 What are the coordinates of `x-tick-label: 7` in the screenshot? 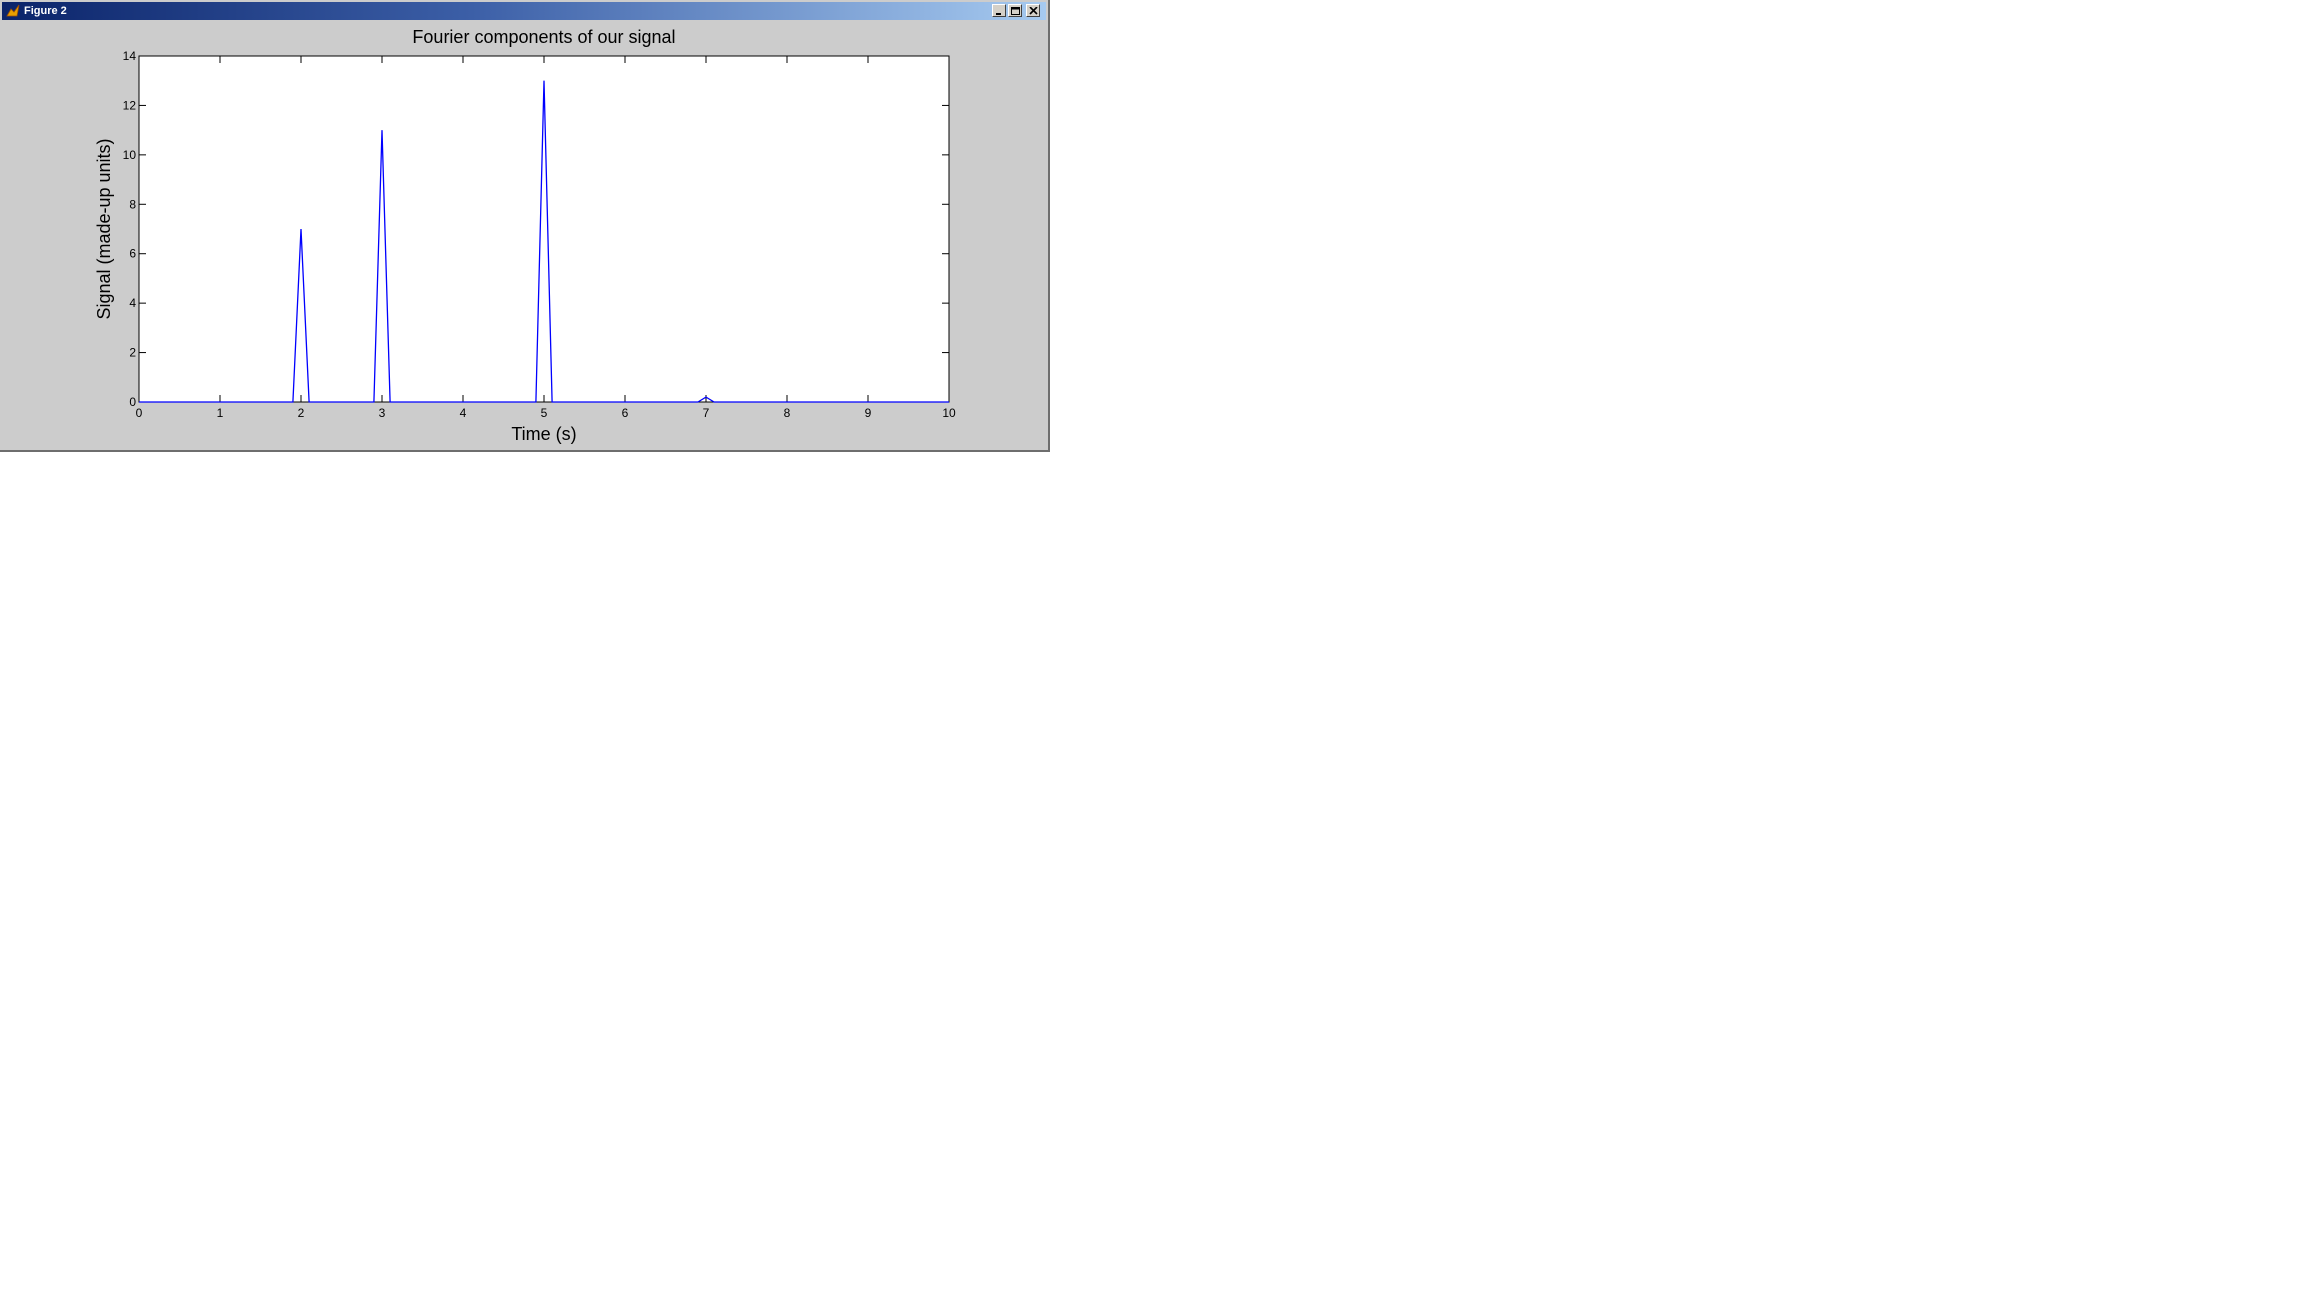 It's located at (706, 413).